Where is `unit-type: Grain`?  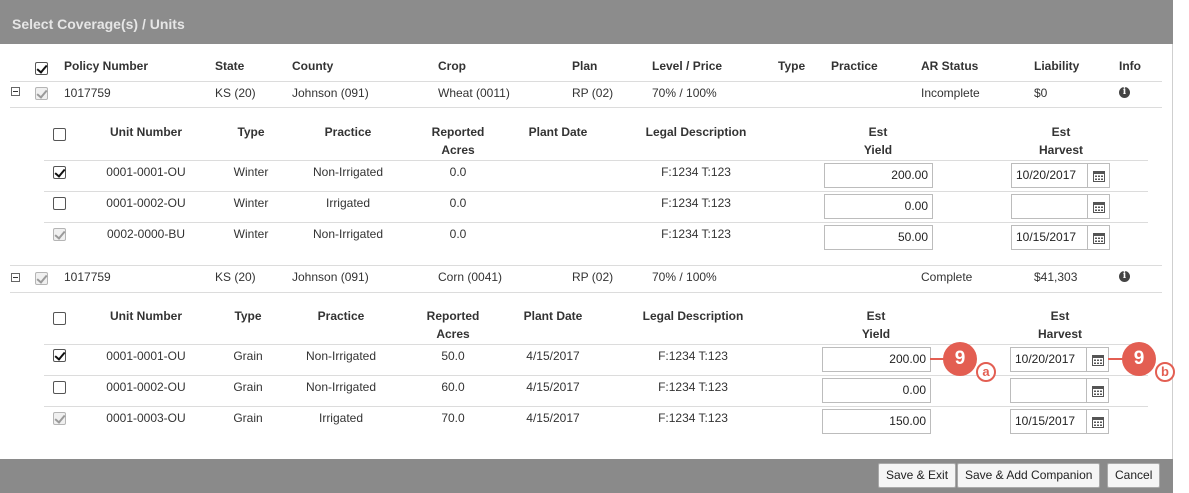 unit-type: Grain is located at coordinates (248, 356).